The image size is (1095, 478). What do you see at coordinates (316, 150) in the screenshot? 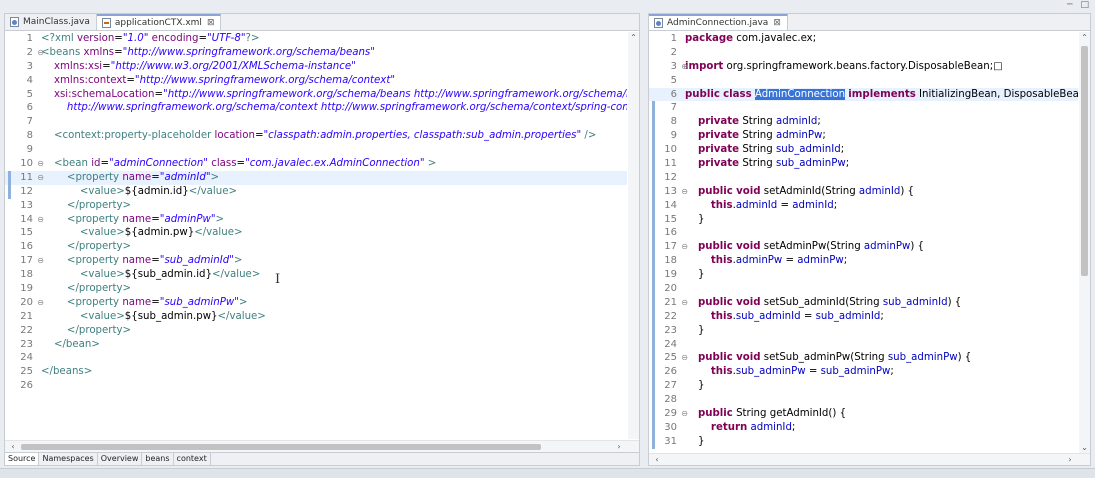
I see `code-line: 9` at bounding box center [316, 150].